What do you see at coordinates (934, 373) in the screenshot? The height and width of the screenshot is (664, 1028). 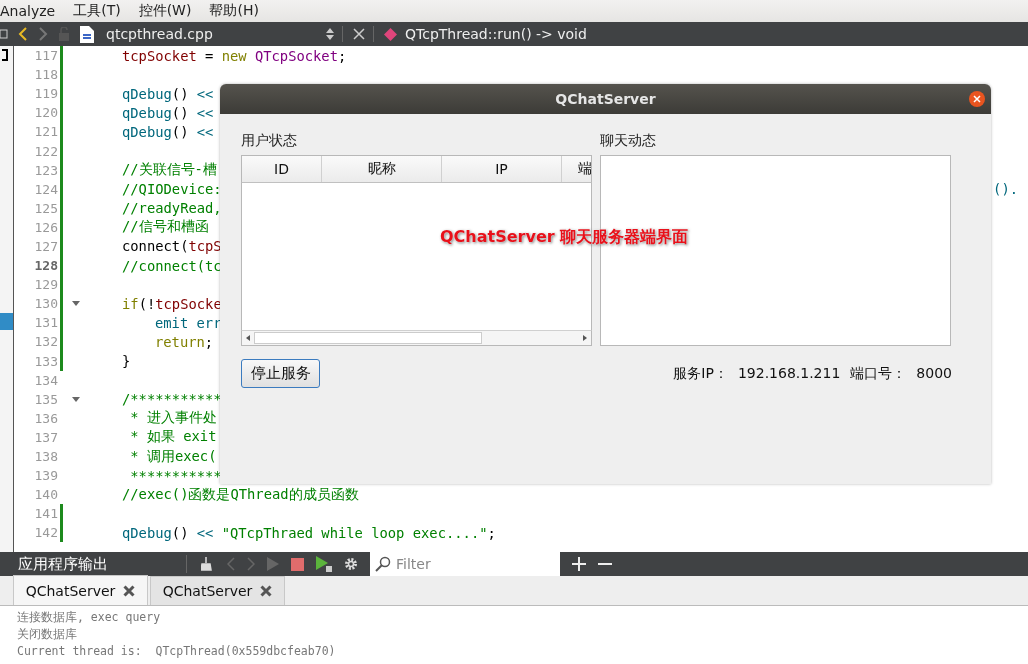 I see `port-value: 8000` at bounding box center [934, 373].